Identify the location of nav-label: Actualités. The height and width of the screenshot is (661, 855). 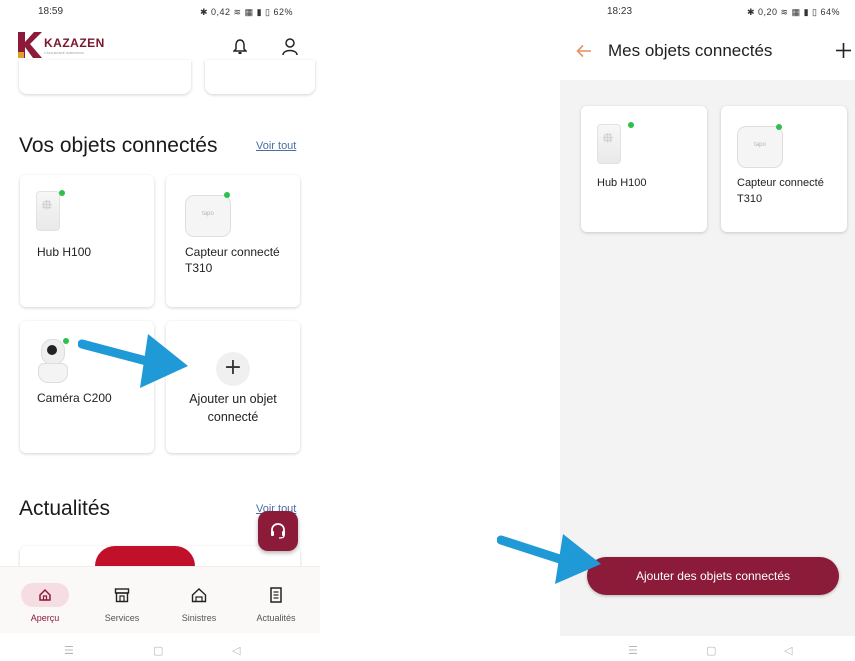
(276, 618).